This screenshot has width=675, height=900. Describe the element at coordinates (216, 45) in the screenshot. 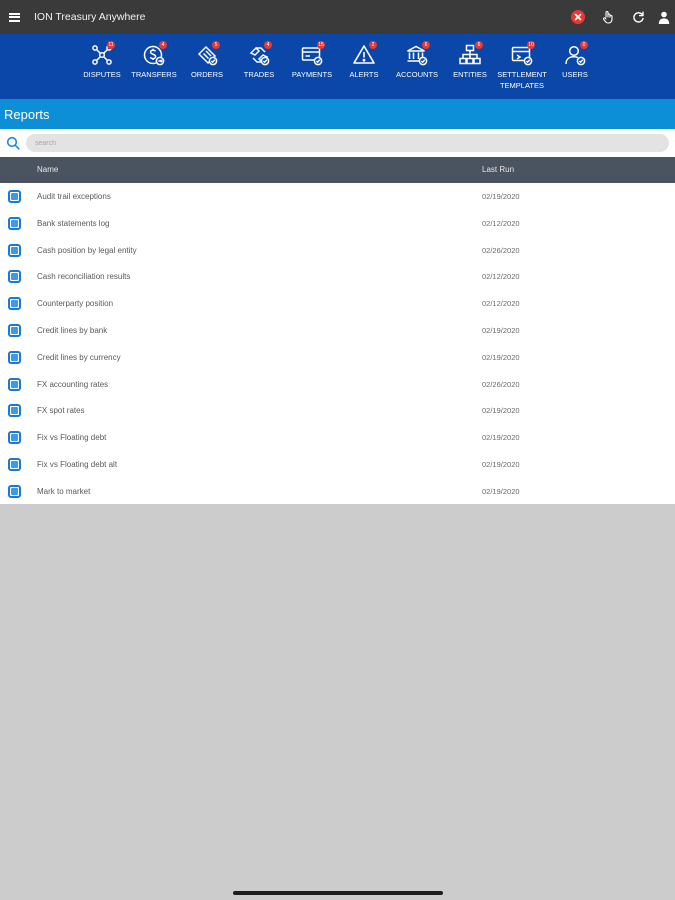

I see `notification-badge: 5` at that location.